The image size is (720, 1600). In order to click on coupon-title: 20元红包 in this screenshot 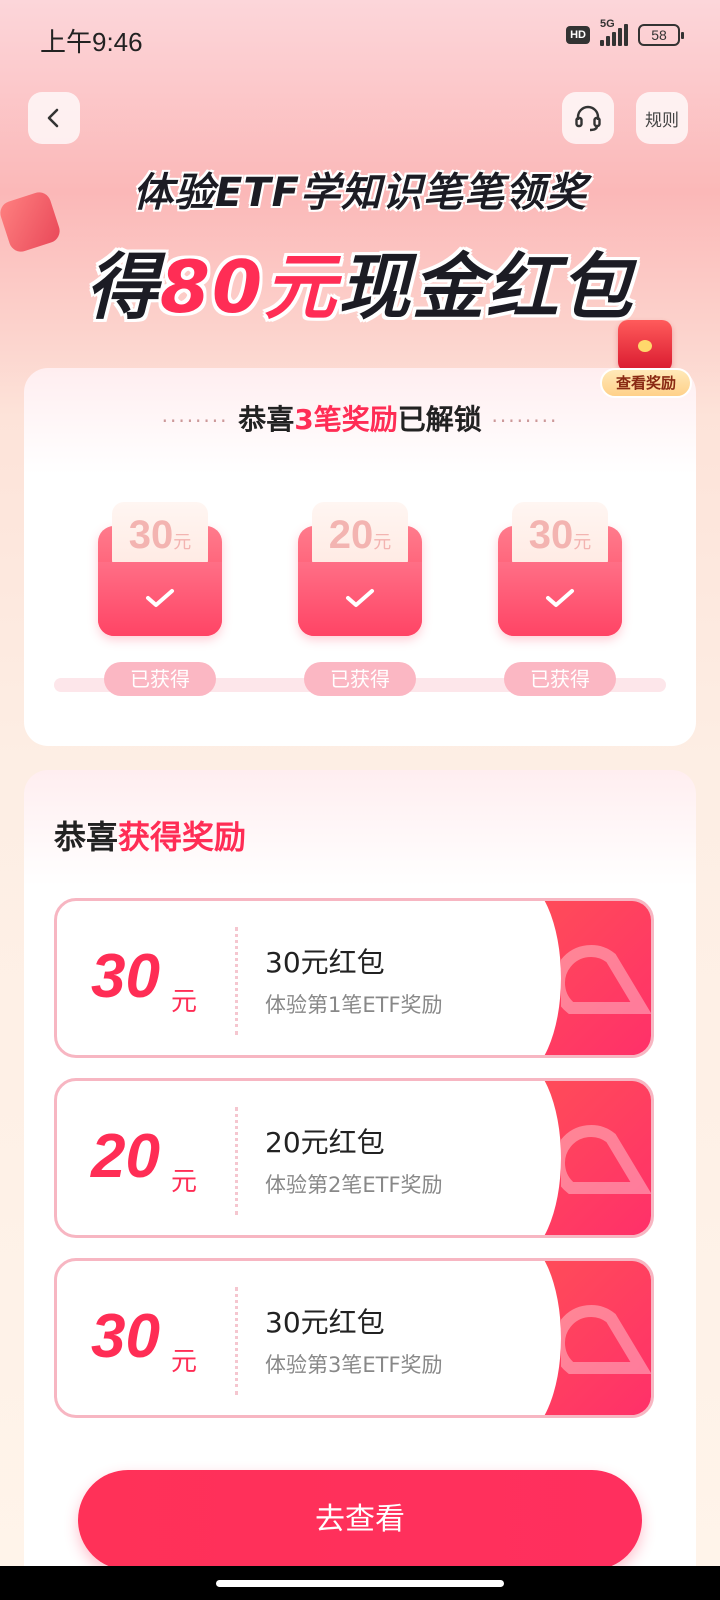, I will do `click(325, 1142)`.